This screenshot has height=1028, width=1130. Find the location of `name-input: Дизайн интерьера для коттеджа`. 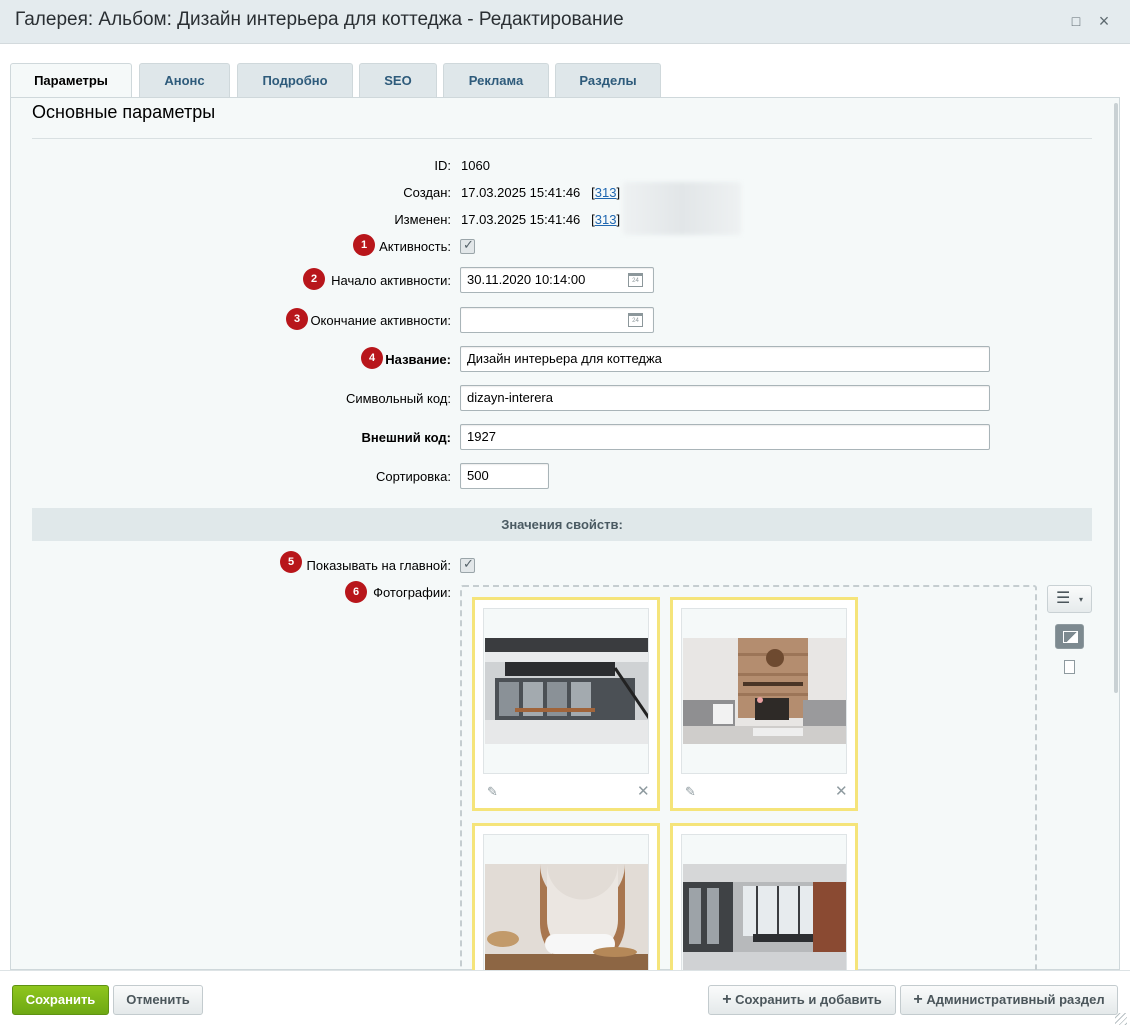

name-input: Дизайн интерьера для коттеджа is located at coordinates (725, 359).